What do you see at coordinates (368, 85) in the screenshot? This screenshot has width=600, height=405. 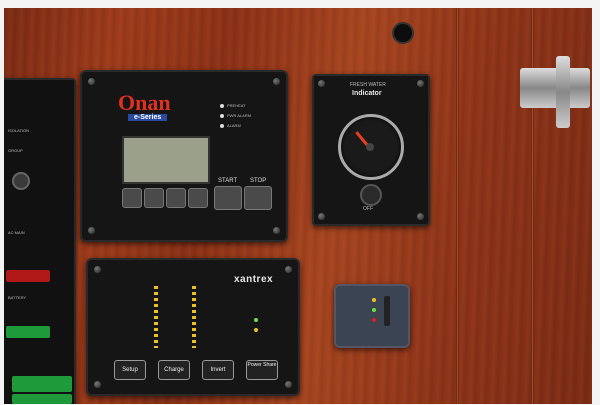 I see `fresh-water-header: FRESH WATER` at bounding box center [368, 85].